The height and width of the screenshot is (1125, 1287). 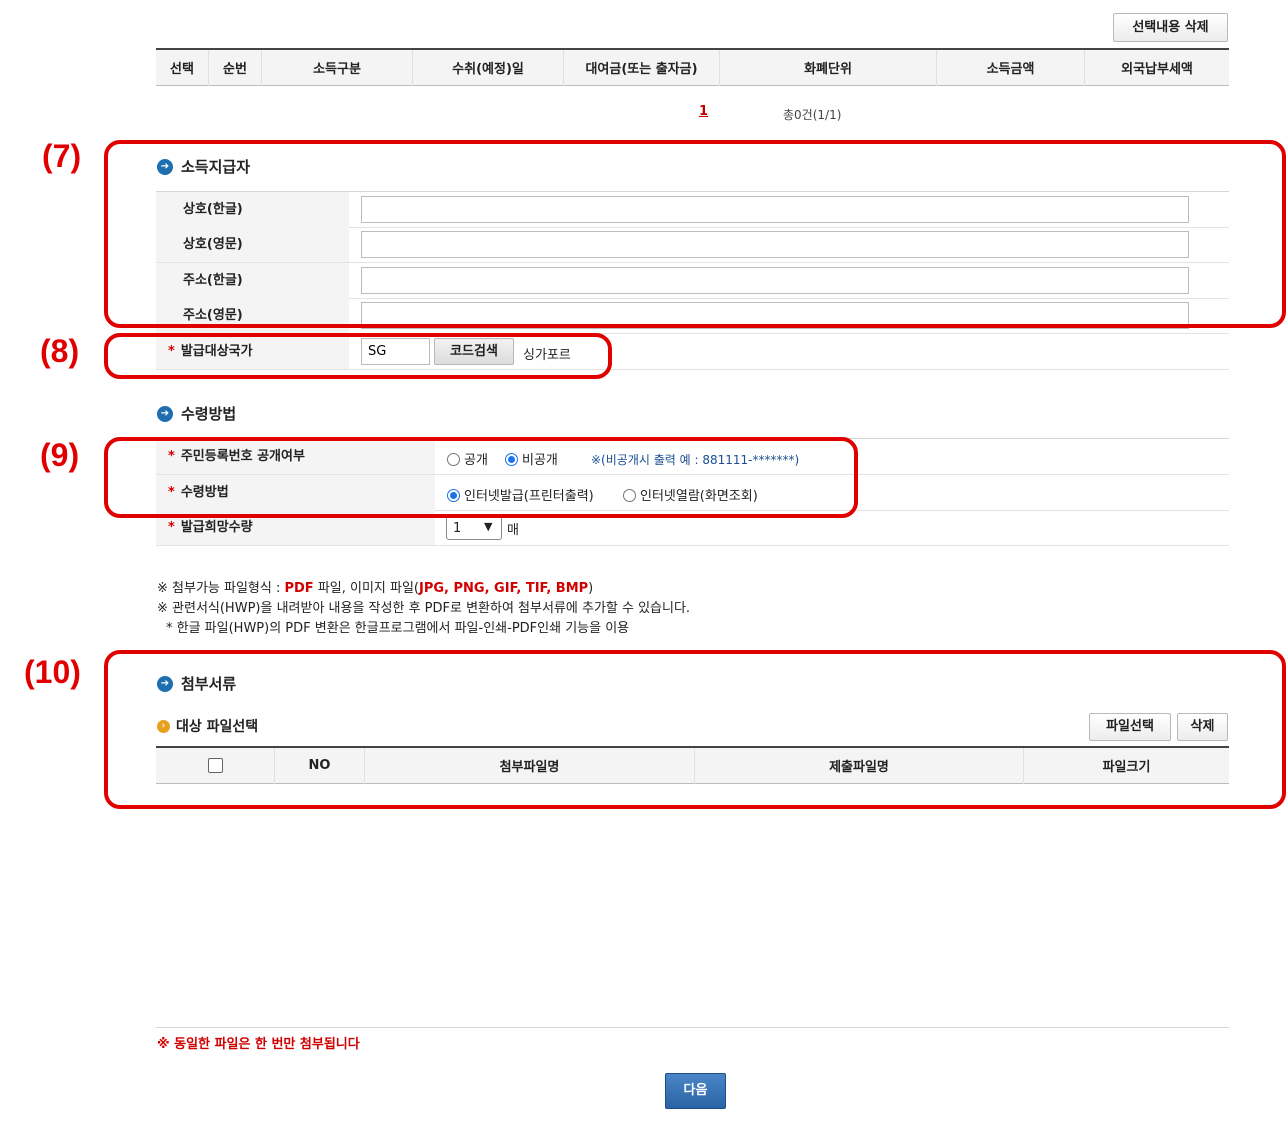 What do you see at coordinates (1010, 67) in the screenshot?
I see `col-income-amount: 소득금액` at bounding box center [1010, 67].